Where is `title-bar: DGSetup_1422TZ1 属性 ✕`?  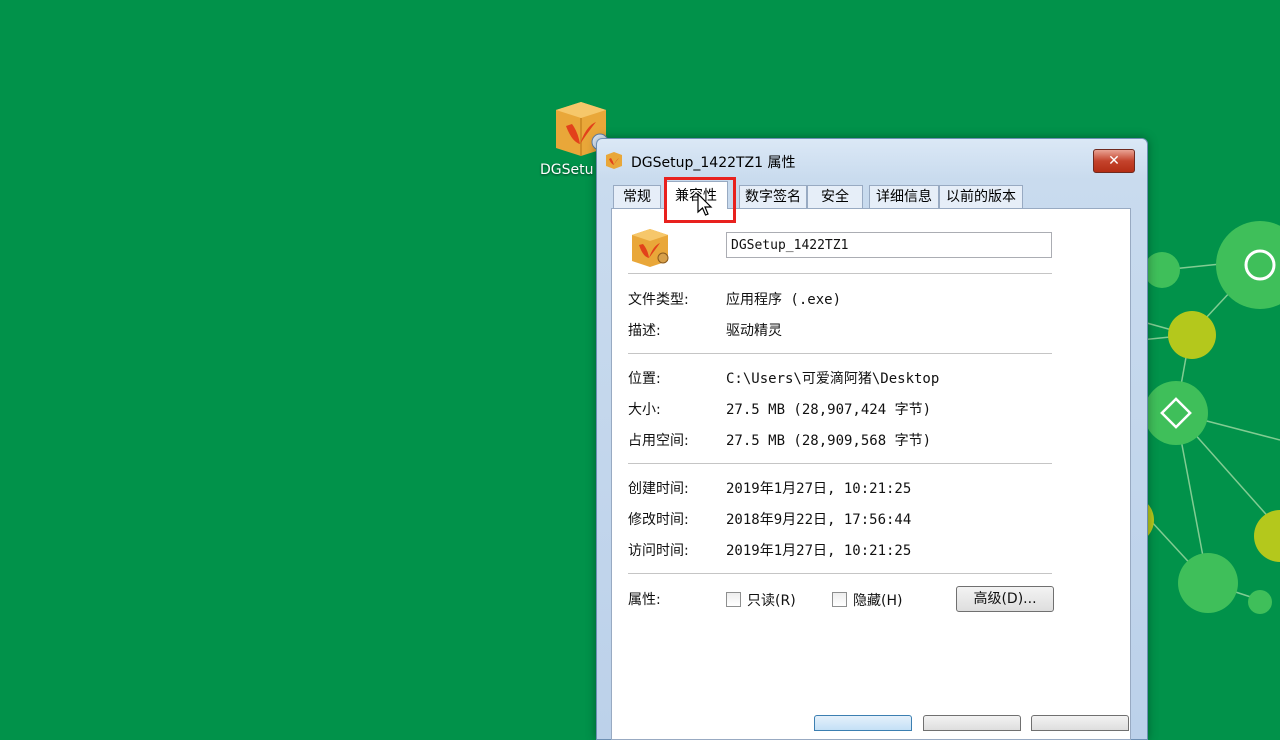
title-bar: DGSetup_1422TZ1 属性 ✕ is located at coordinates (872, 159).